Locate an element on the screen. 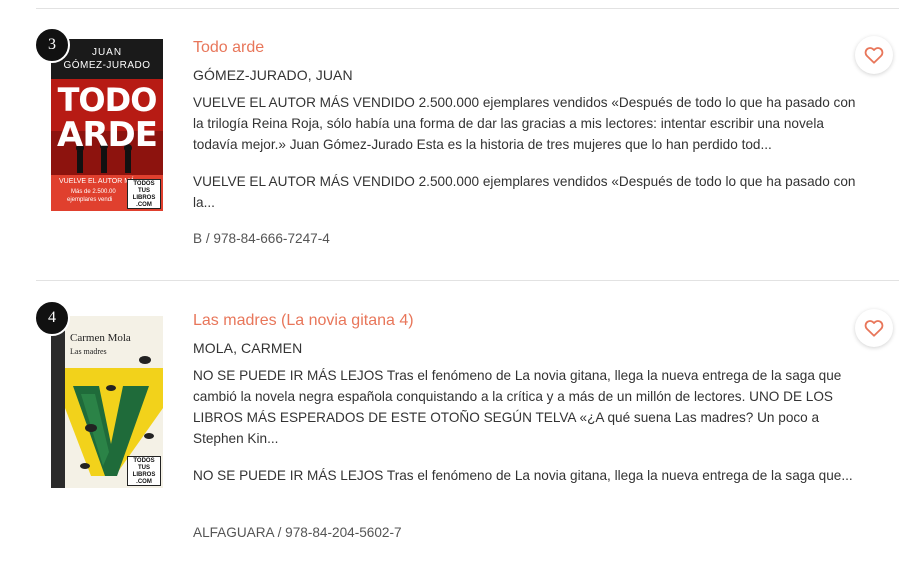 This screenshot has height=576, width=899. cover-title: Las madres is located at coordinates (88, 351).